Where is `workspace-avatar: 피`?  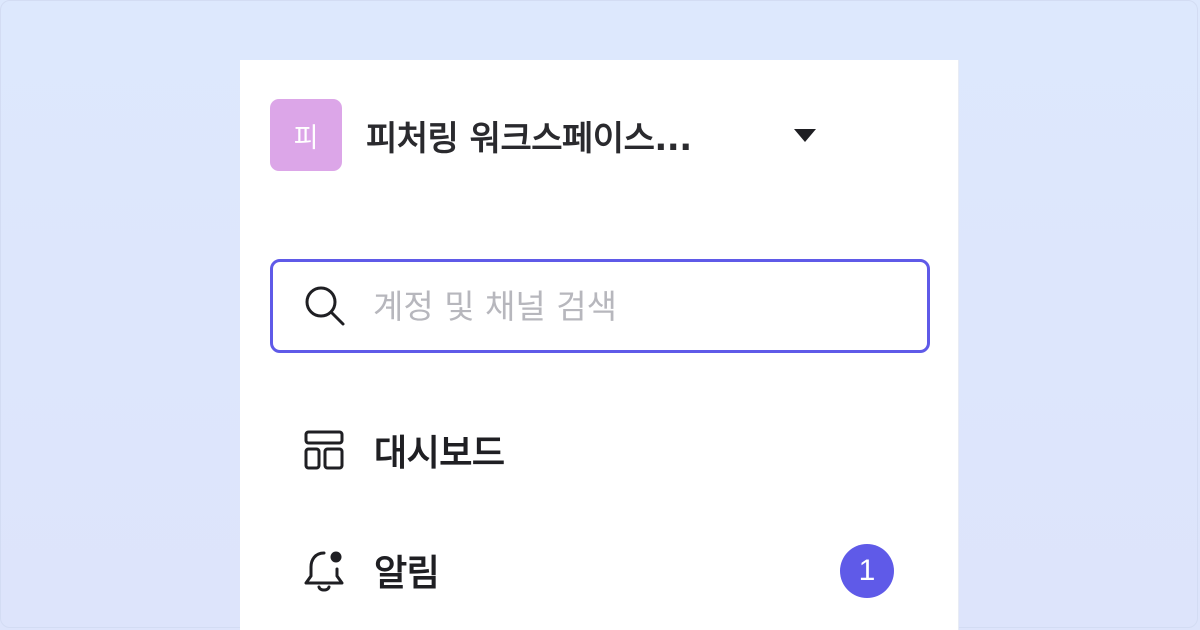
workspace-avatar: 피 is located at coordinates (306, 135).